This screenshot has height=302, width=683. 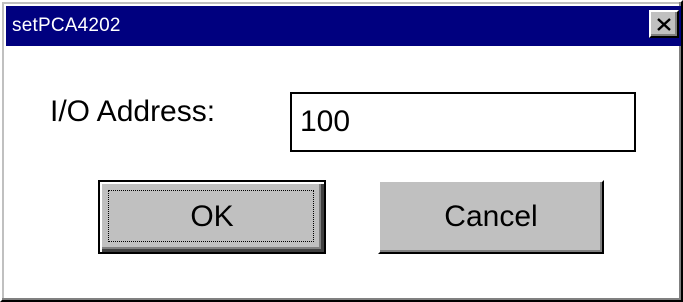 What do you see at coordinates (66, 25) in the screenshot?
I see `window-title: setPCA4202` at bounding box center [66, 25].